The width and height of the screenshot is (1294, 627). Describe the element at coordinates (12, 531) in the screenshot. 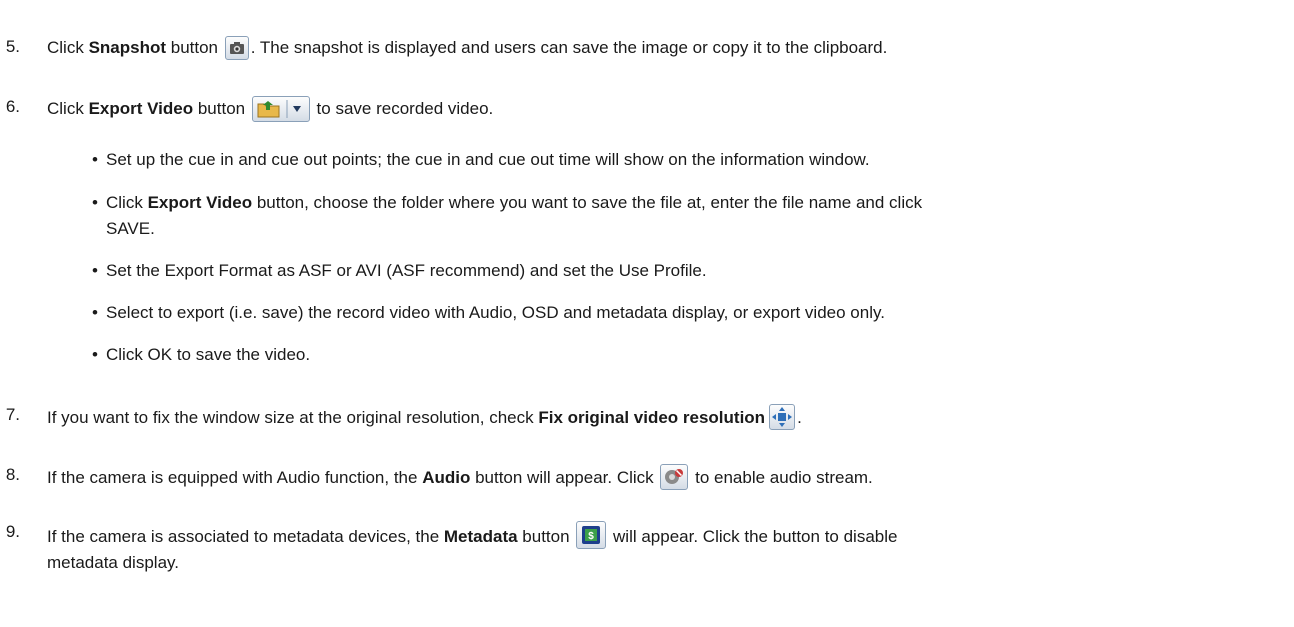

I see `step-number: 9.` at that location.